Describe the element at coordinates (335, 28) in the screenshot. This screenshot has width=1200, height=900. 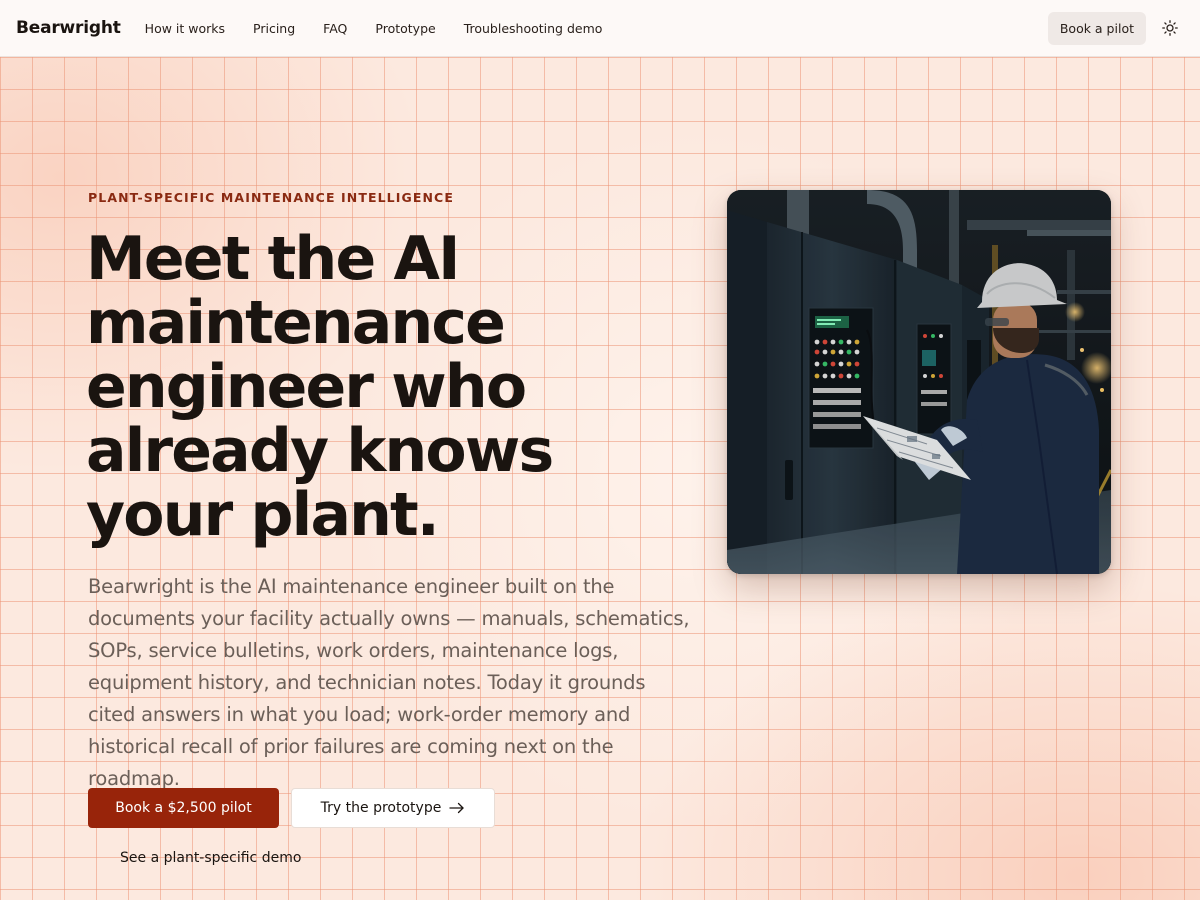
I see `nav-link-faq: FAQ` at that location.